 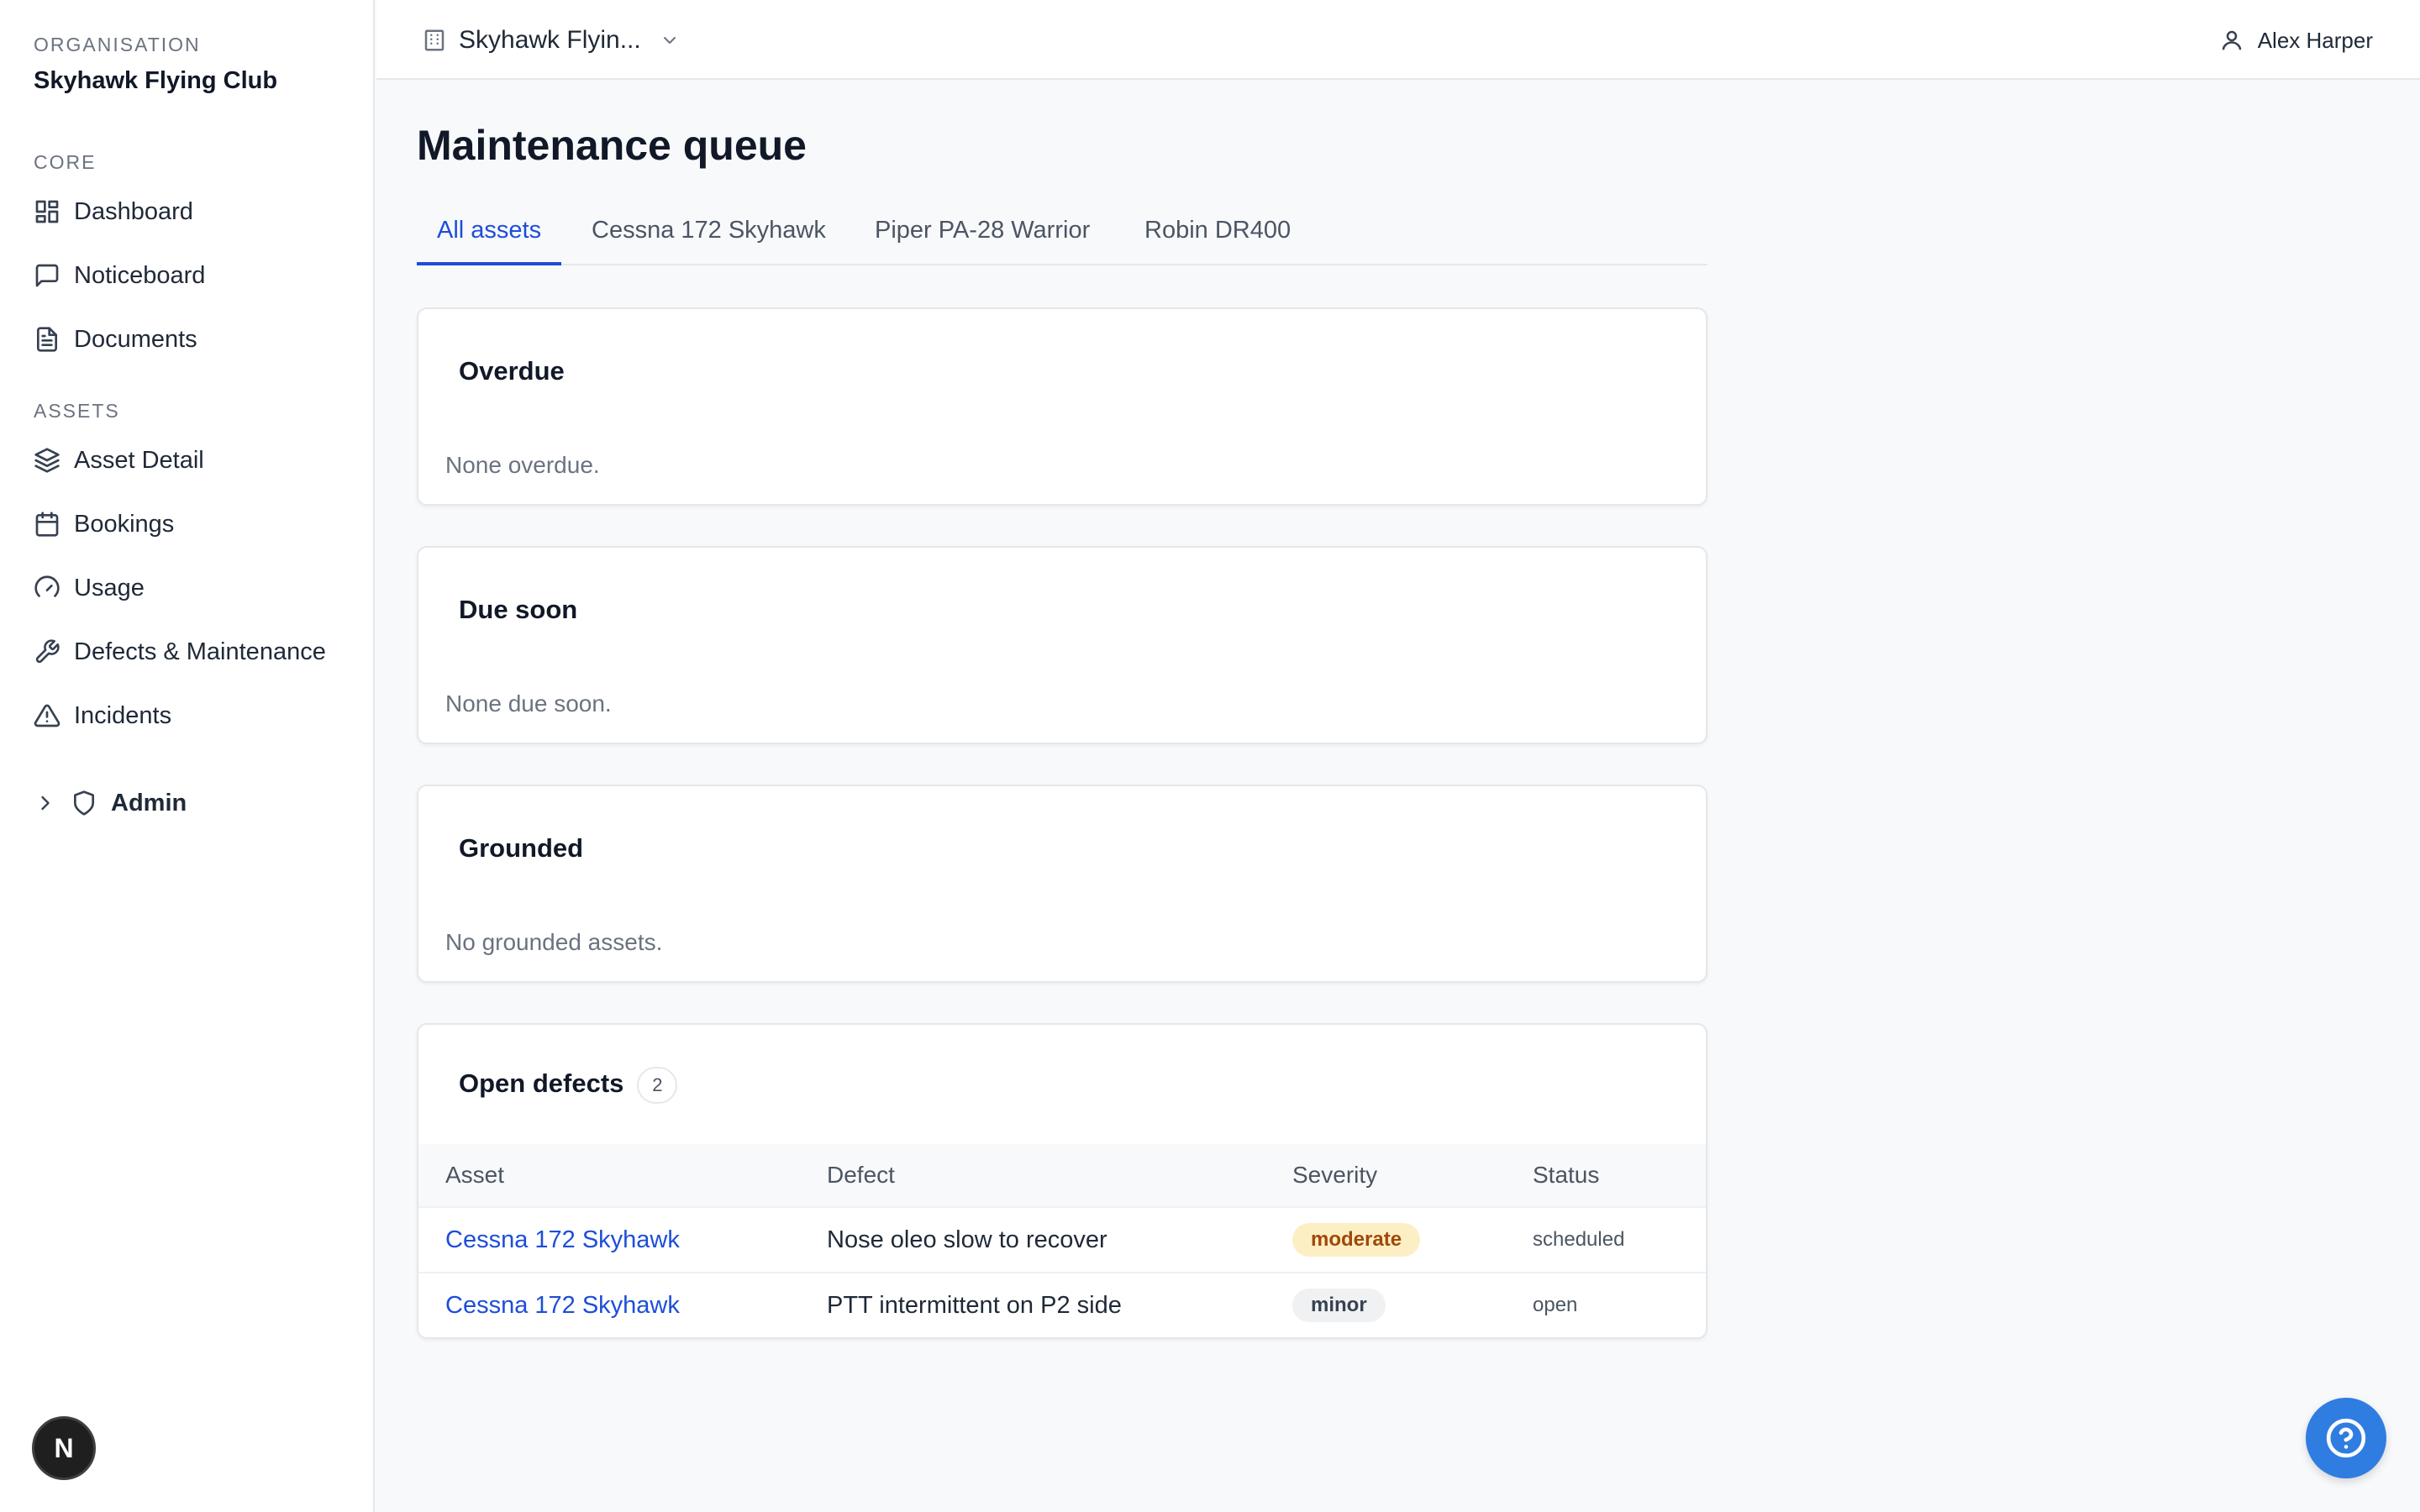 What do you see at coordinates (967, 1239) in the screenshot?
I see `defect-description: Nose oleo slow to recover` at bounding box center [967, 1239].